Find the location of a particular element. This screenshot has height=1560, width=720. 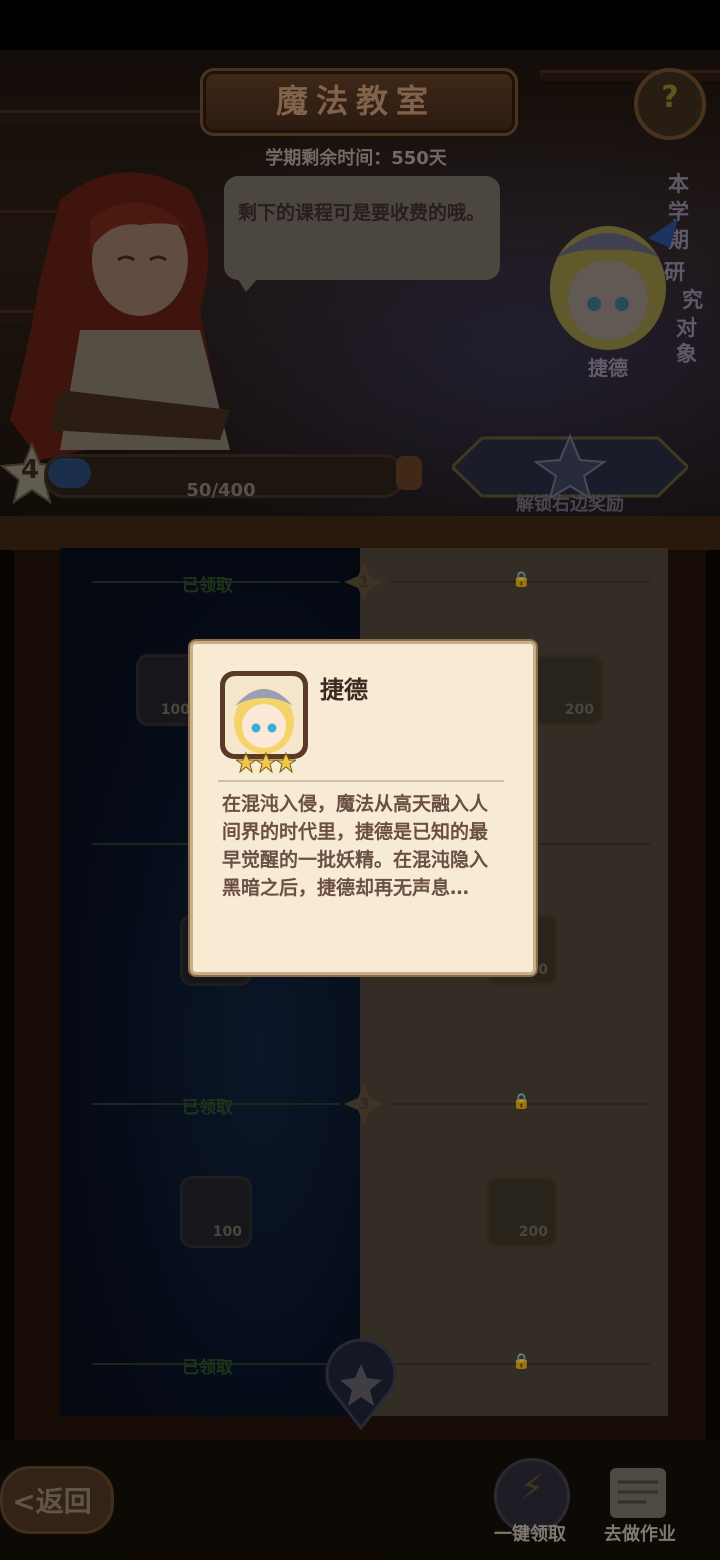

character-portrait is located at coordinates (264, 715).